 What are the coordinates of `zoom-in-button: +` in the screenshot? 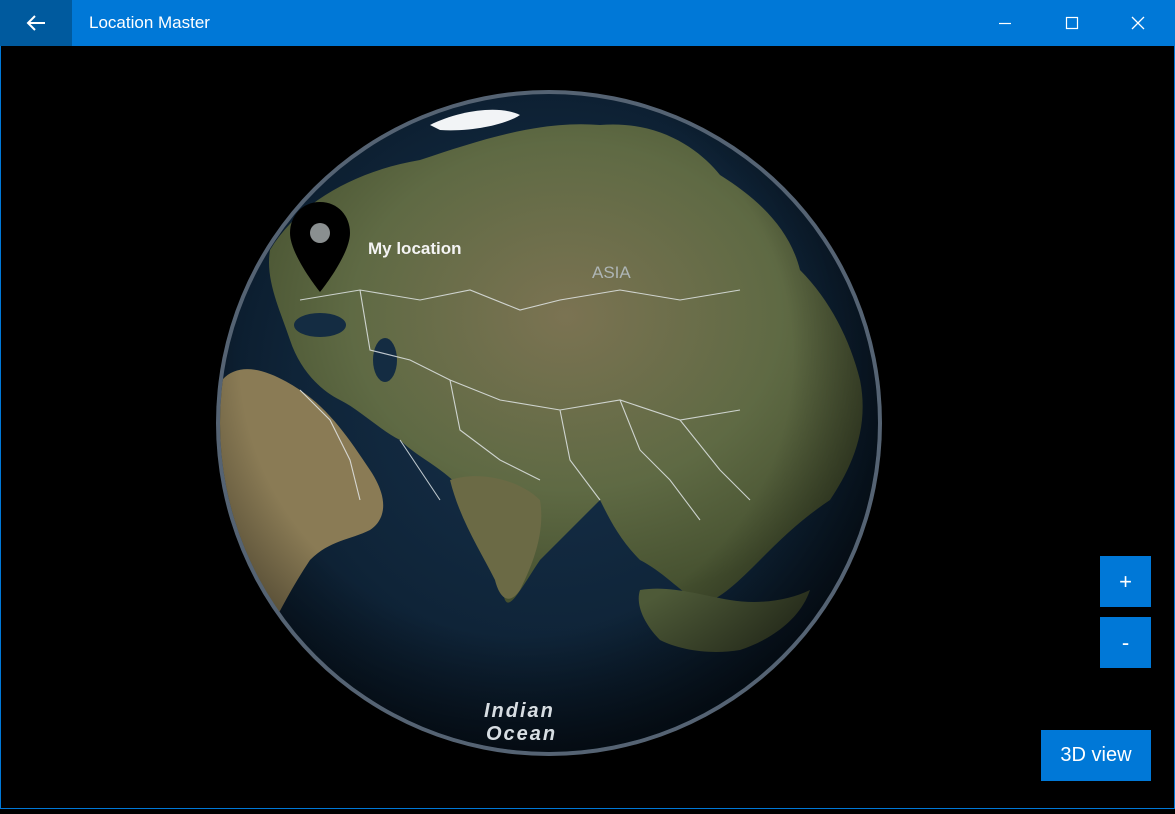 It's located at (1125, 581).